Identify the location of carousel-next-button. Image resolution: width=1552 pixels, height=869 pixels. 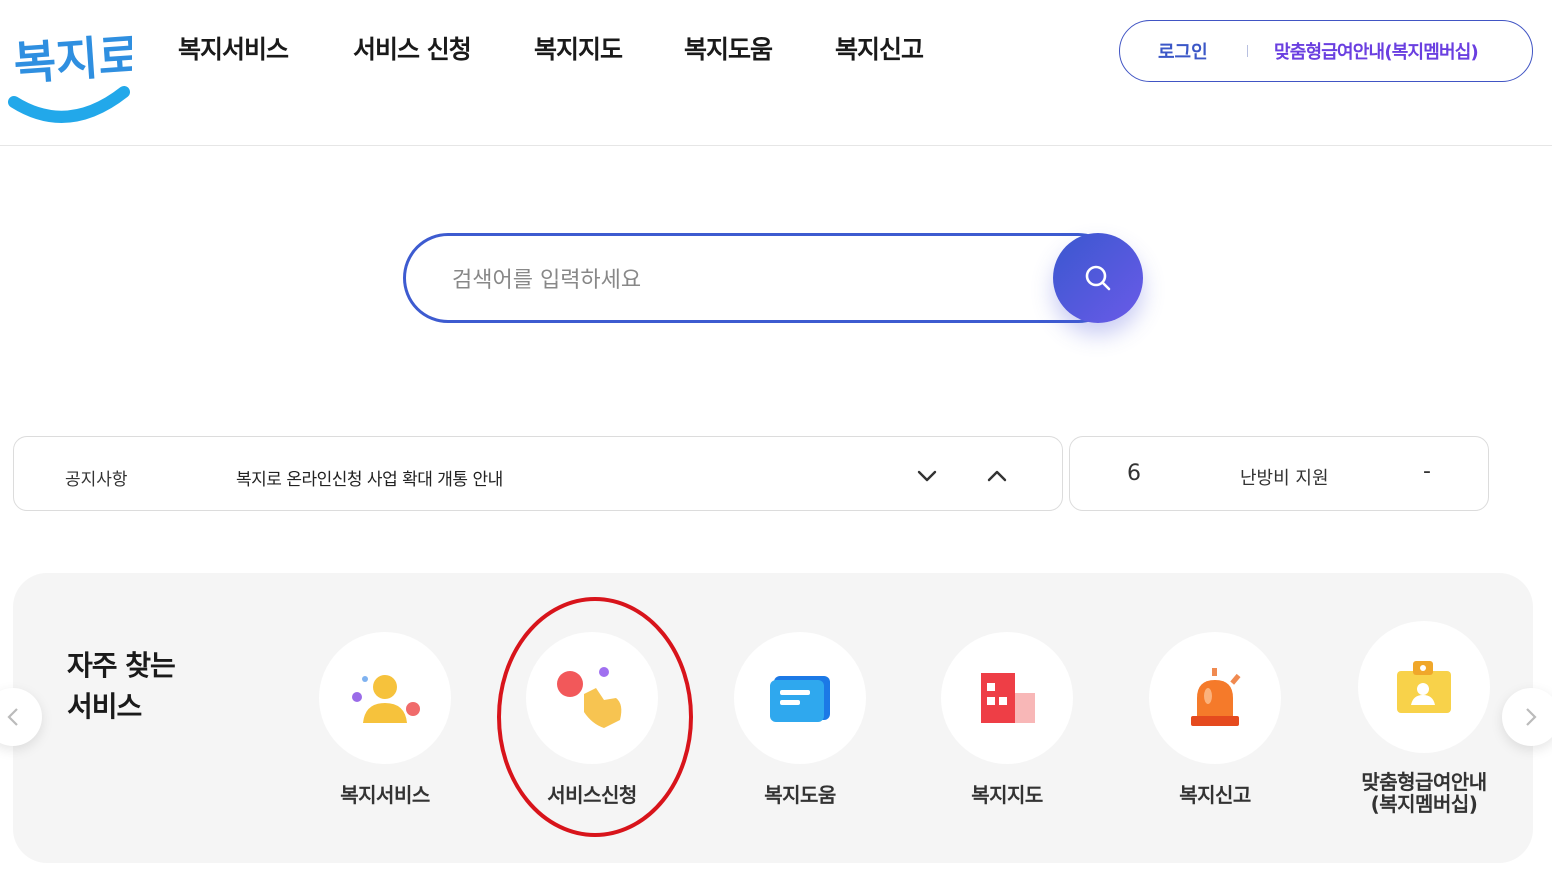
(1527, 717).